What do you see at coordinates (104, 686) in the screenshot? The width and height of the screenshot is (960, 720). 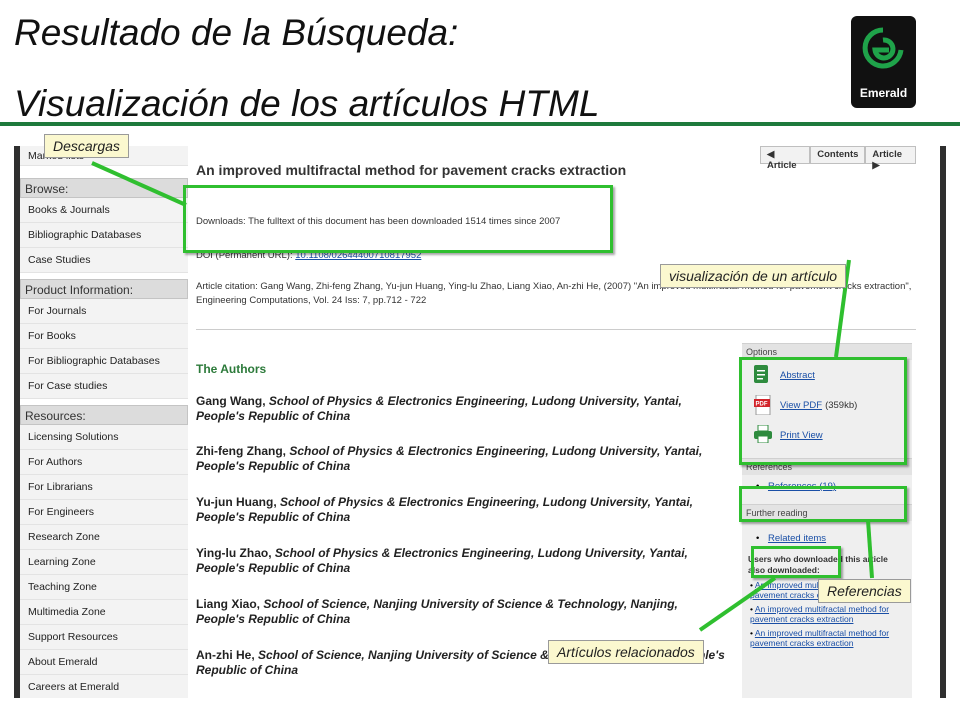 I see `nav-item: Careers at Emerald` at bounding box center [104, 686].